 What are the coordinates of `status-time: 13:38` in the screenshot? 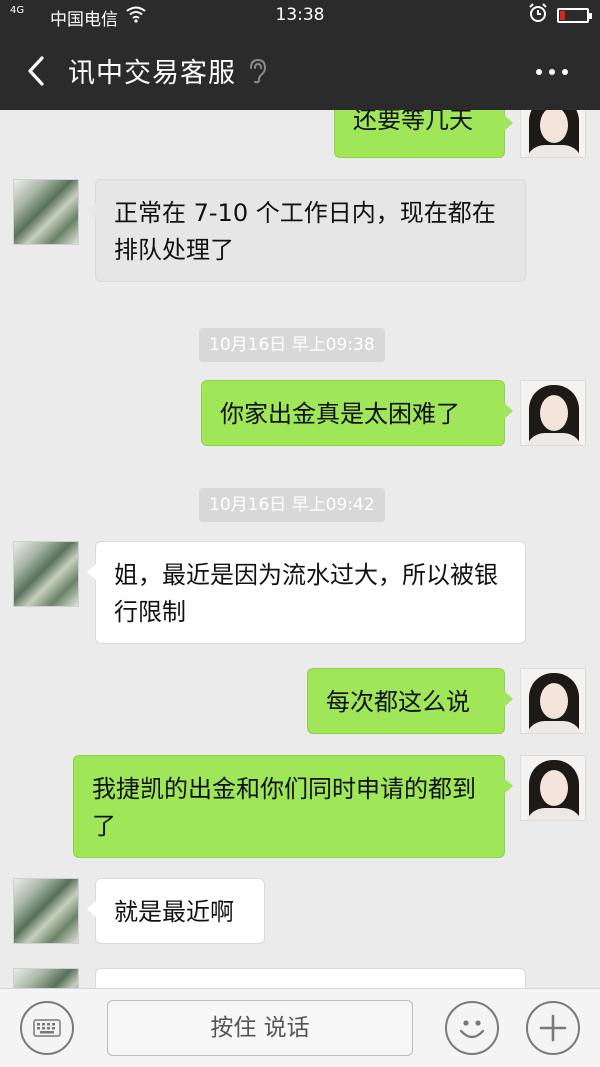 It's located at (300, 15).